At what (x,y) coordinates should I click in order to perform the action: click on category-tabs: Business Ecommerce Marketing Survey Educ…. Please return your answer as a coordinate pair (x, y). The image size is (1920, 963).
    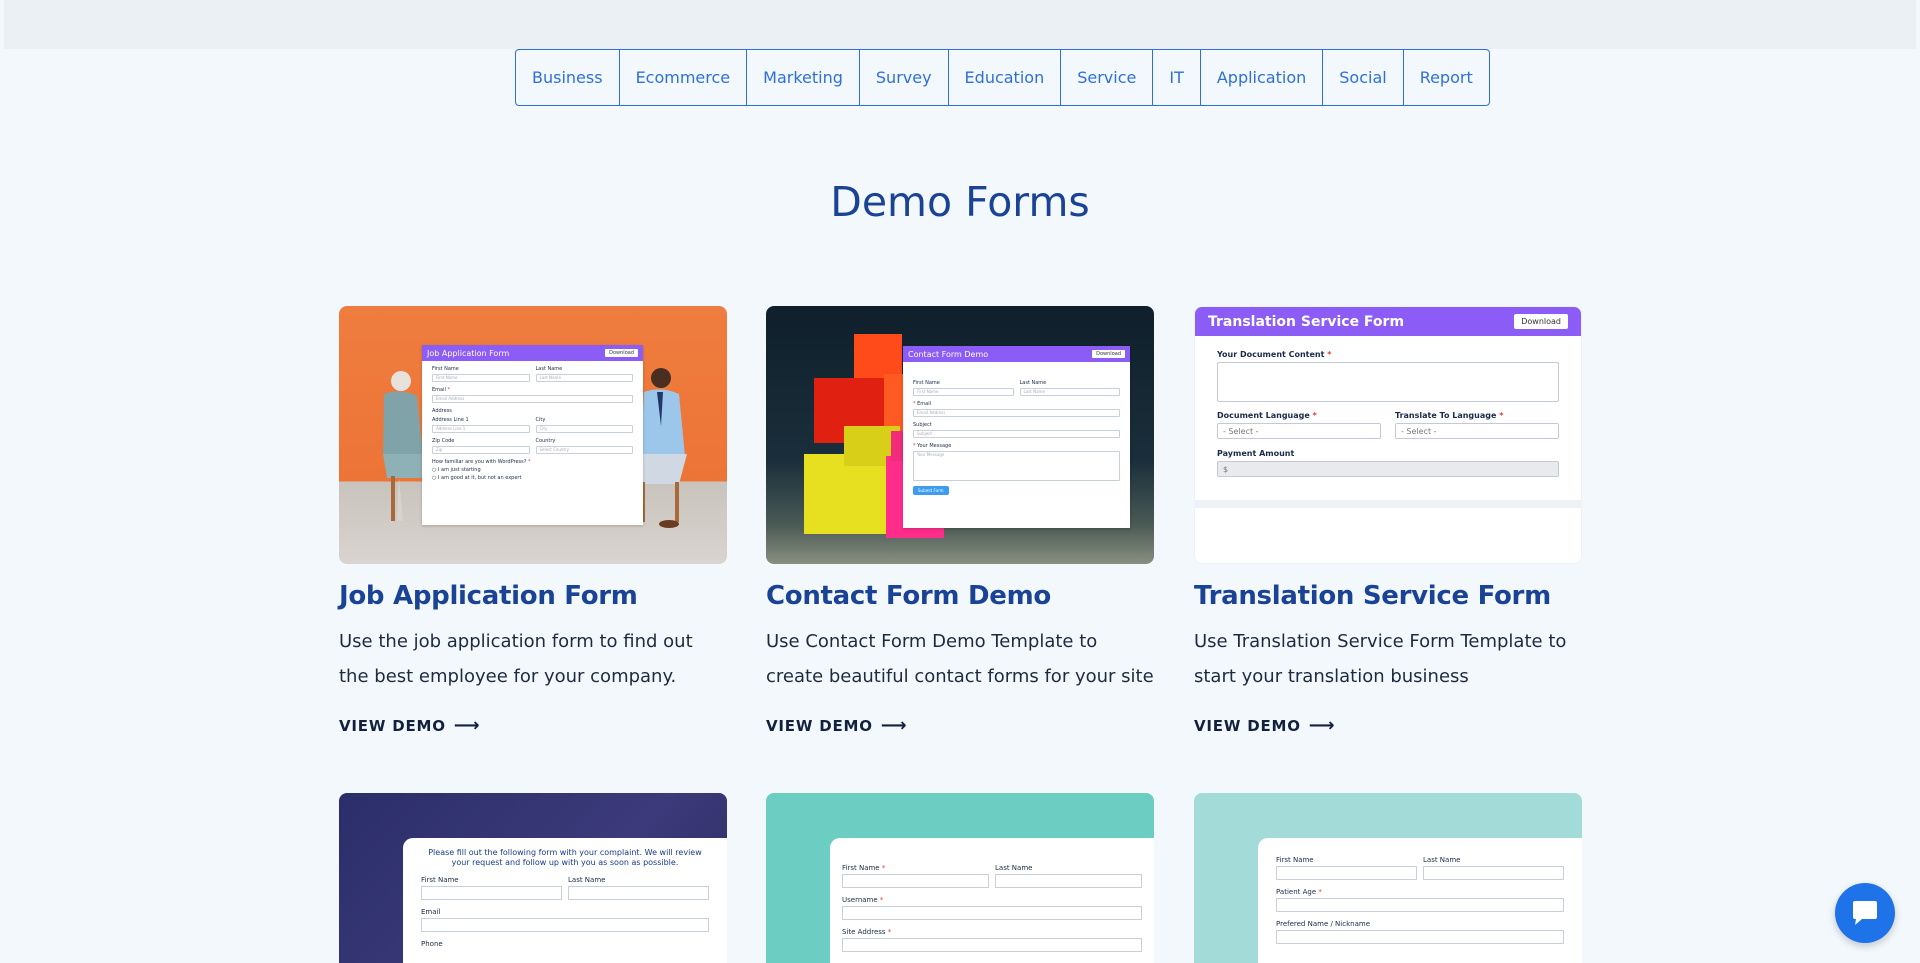
    Looking at the image, I should click on (1002, 77).